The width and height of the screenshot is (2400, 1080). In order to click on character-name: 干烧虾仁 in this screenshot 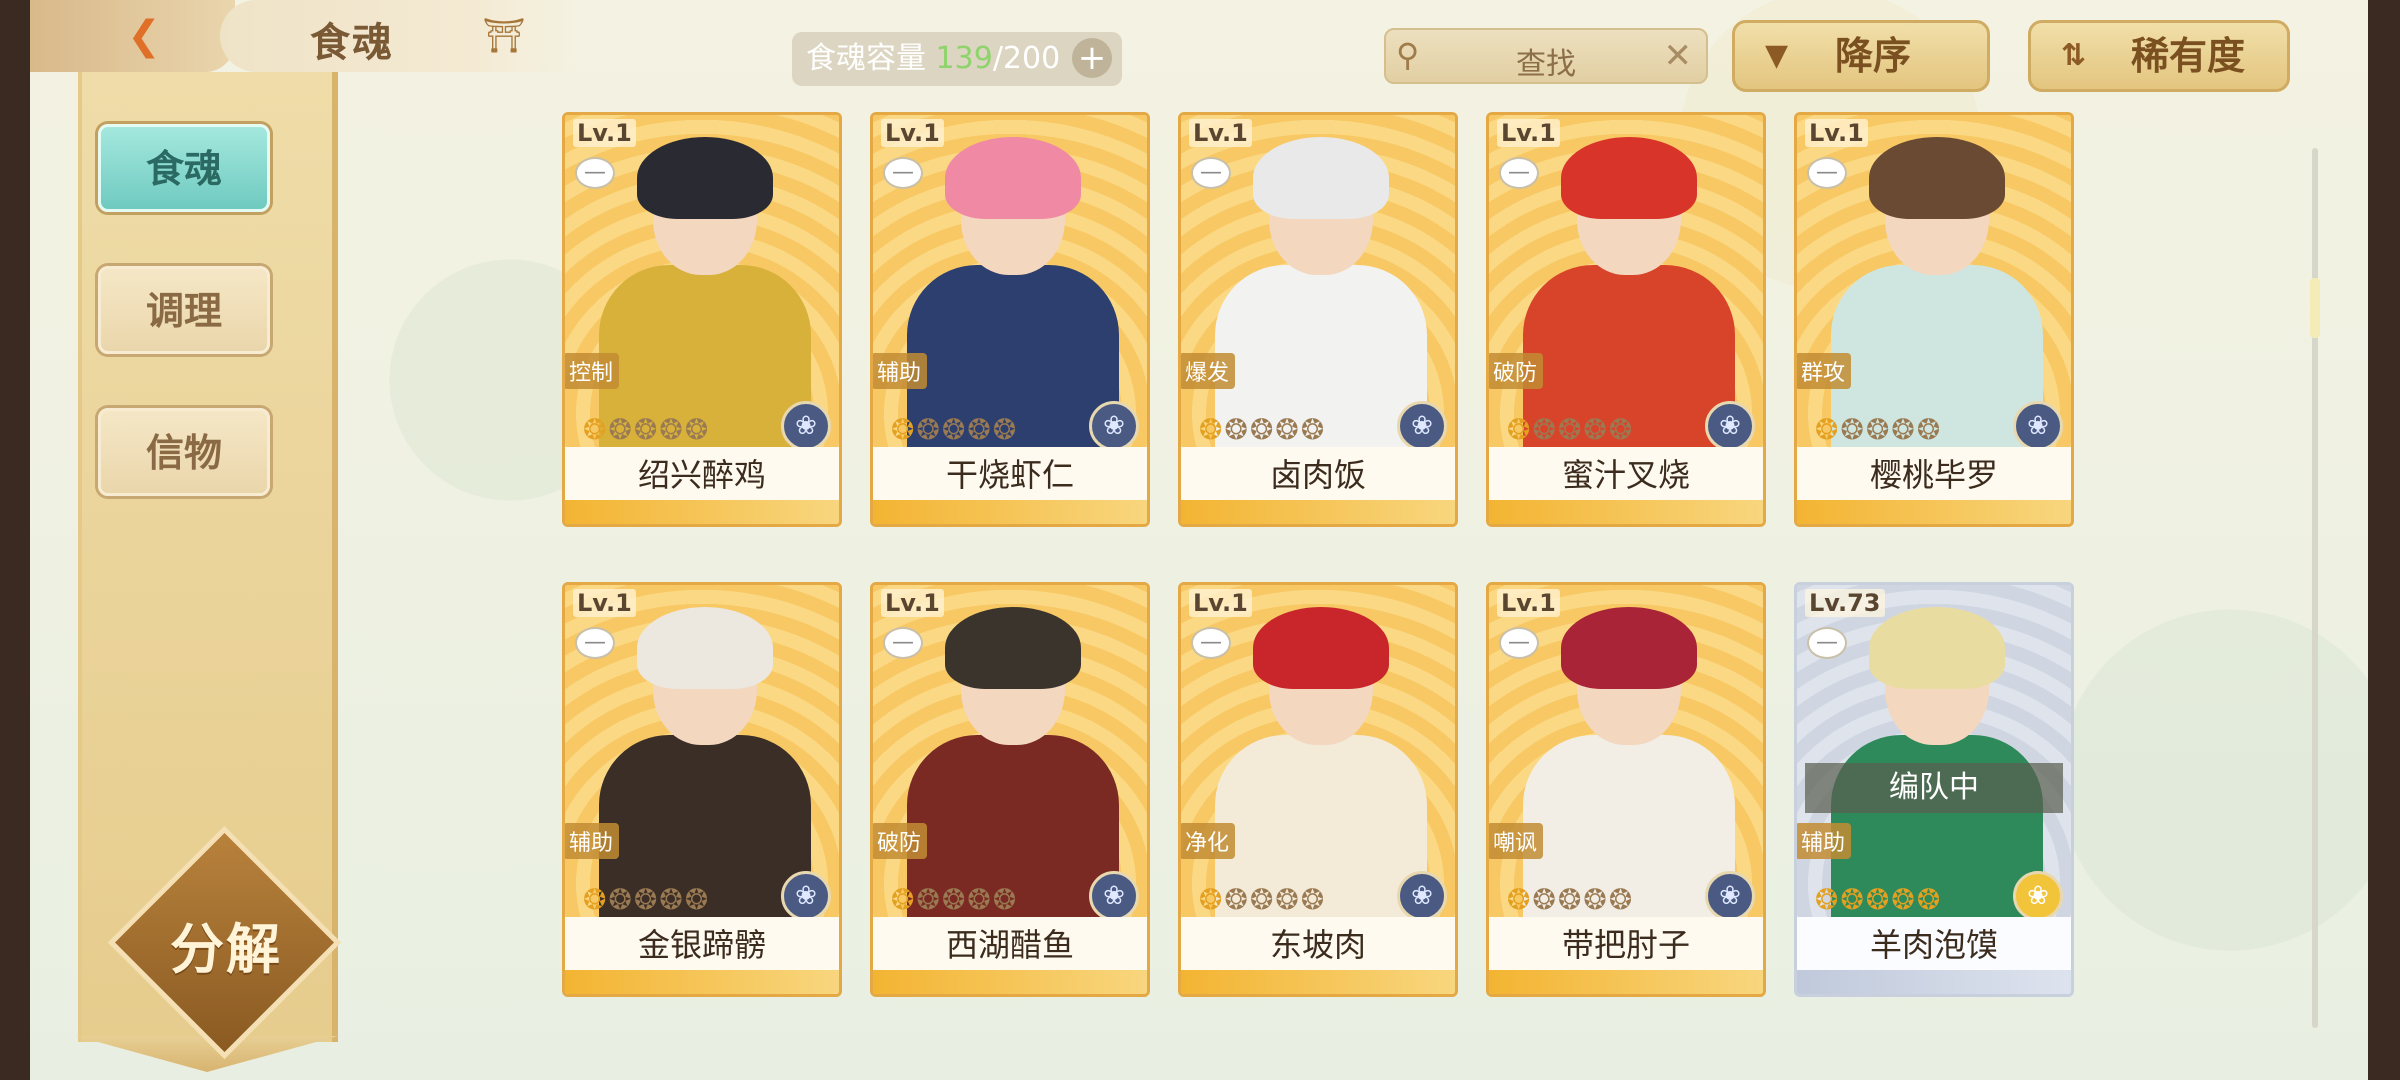, I will do `click(1010, 475)`.